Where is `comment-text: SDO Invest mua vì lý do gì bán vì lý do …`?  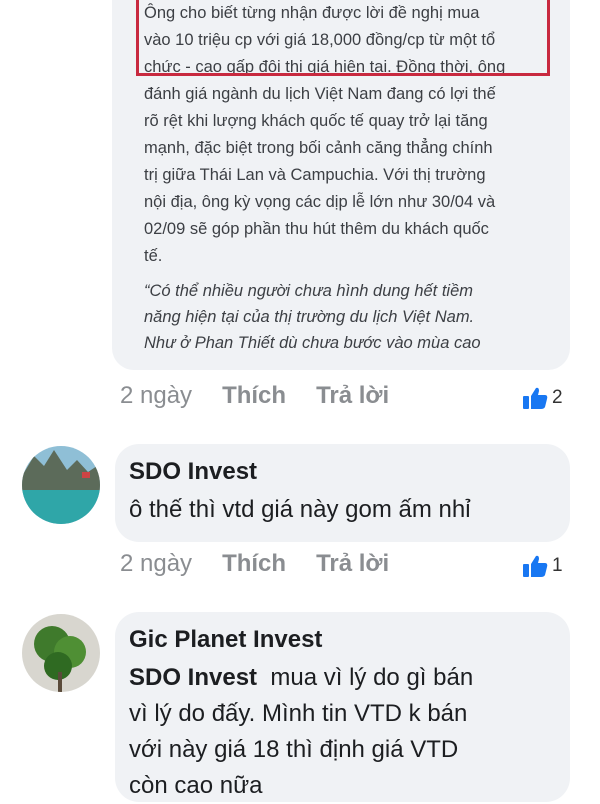
comment-text: SDO Invest mua vì lý do gì bán vì lý do … is located at coordinates (301, 731).